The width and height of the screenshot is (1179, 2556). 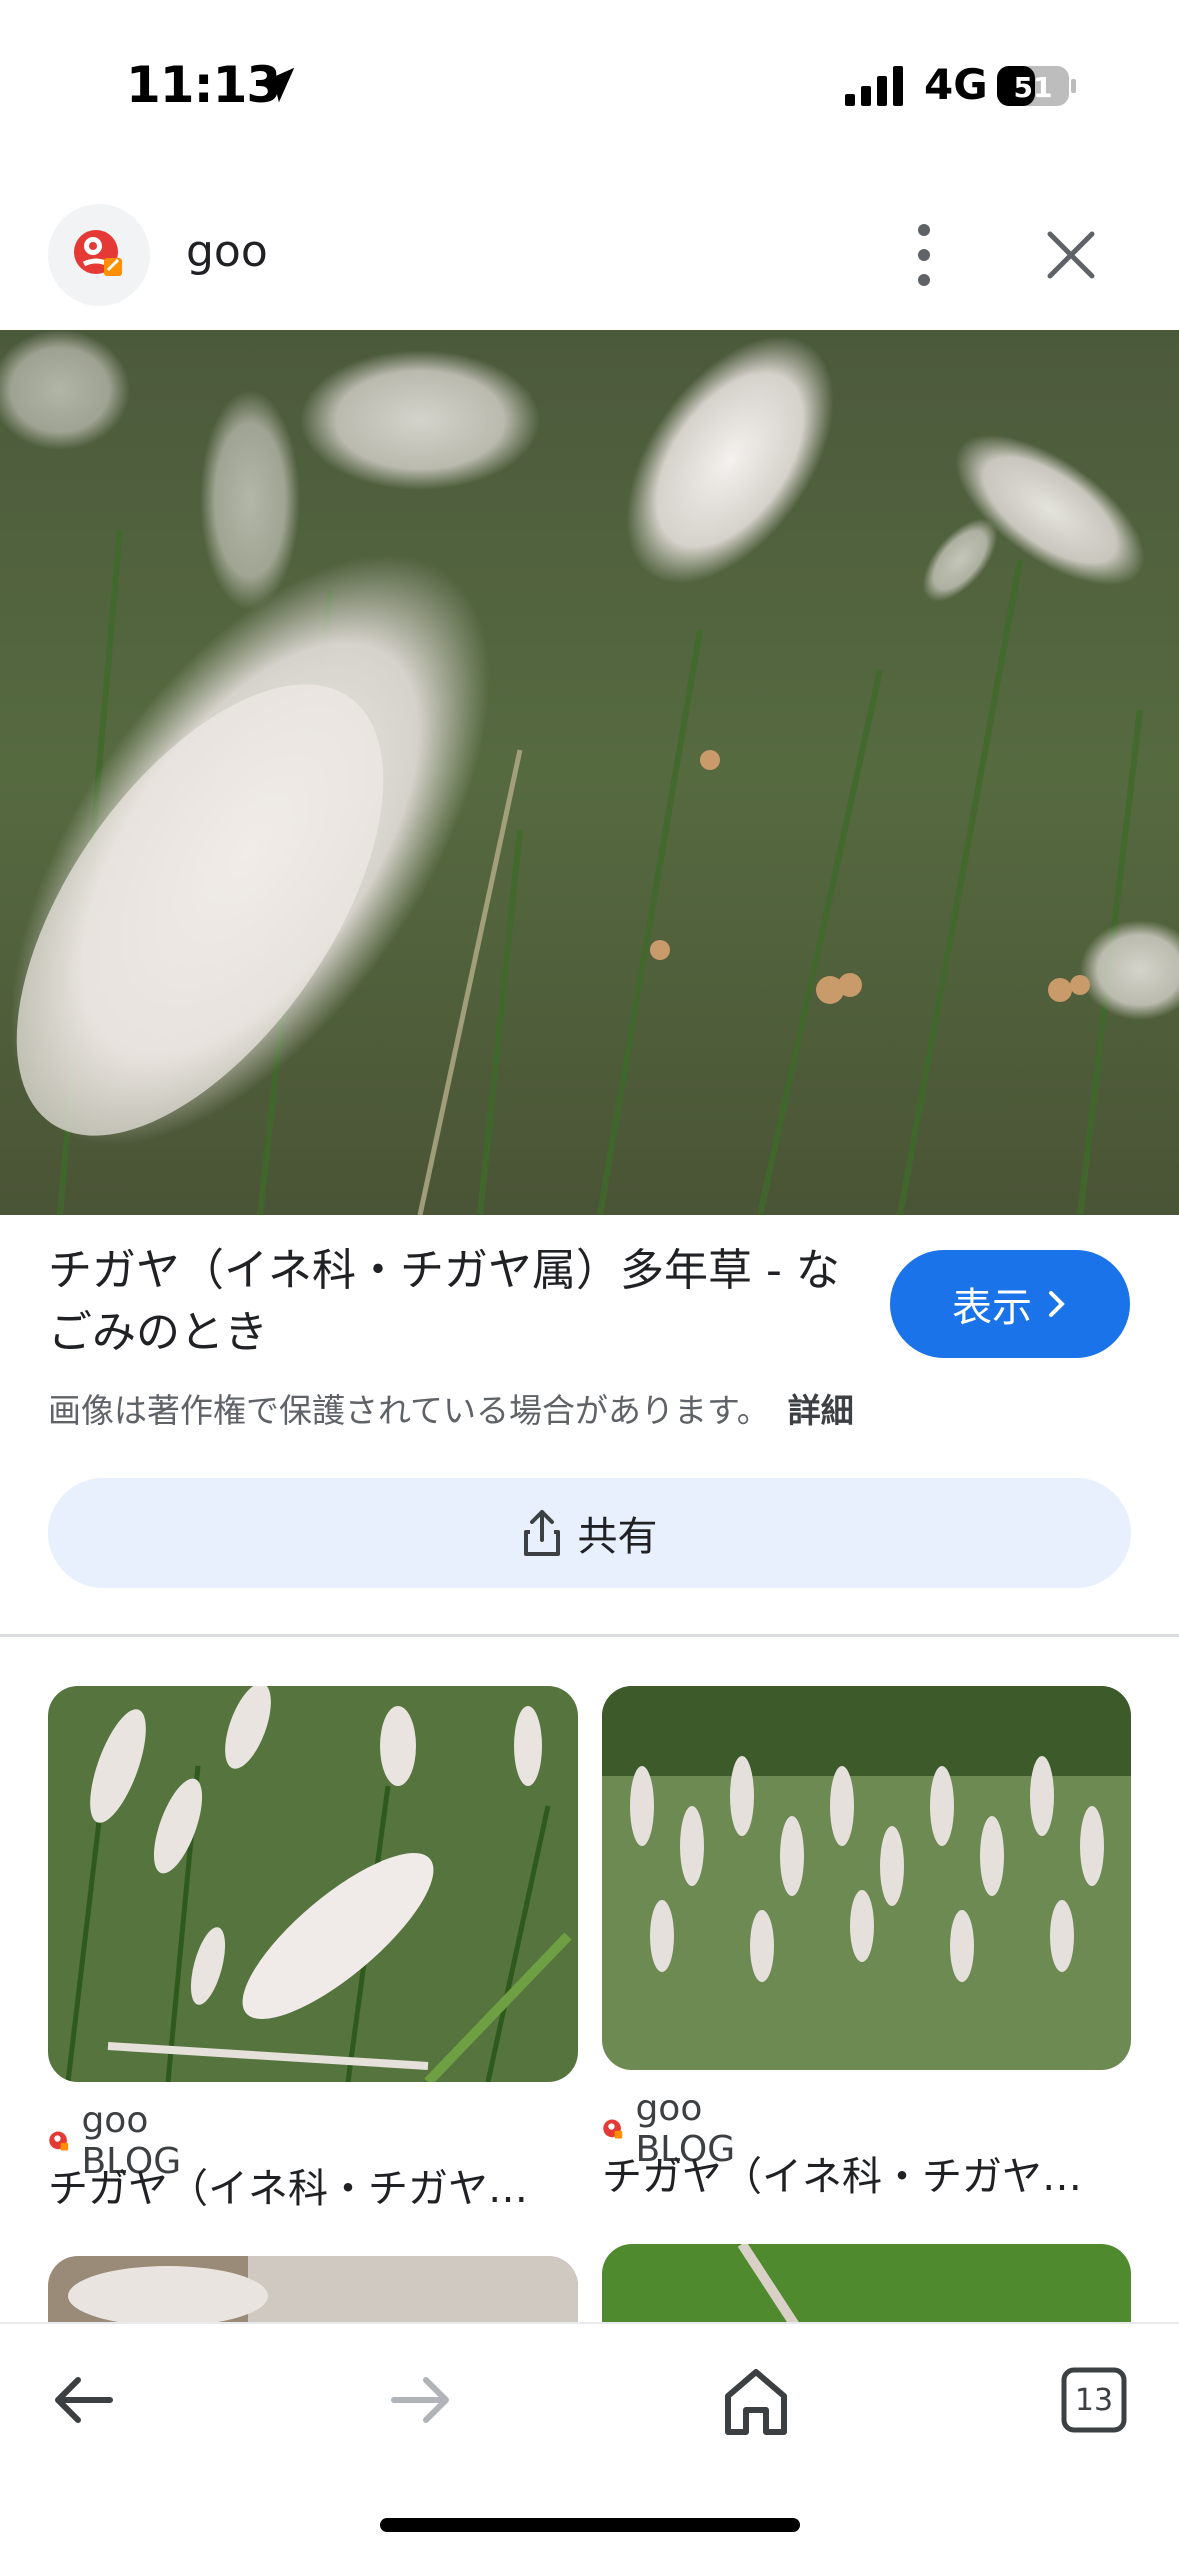 What do you see at coordinates (541, 1533) in the screenshot?
I see `share-icon` at bounding box center [541, 1533].